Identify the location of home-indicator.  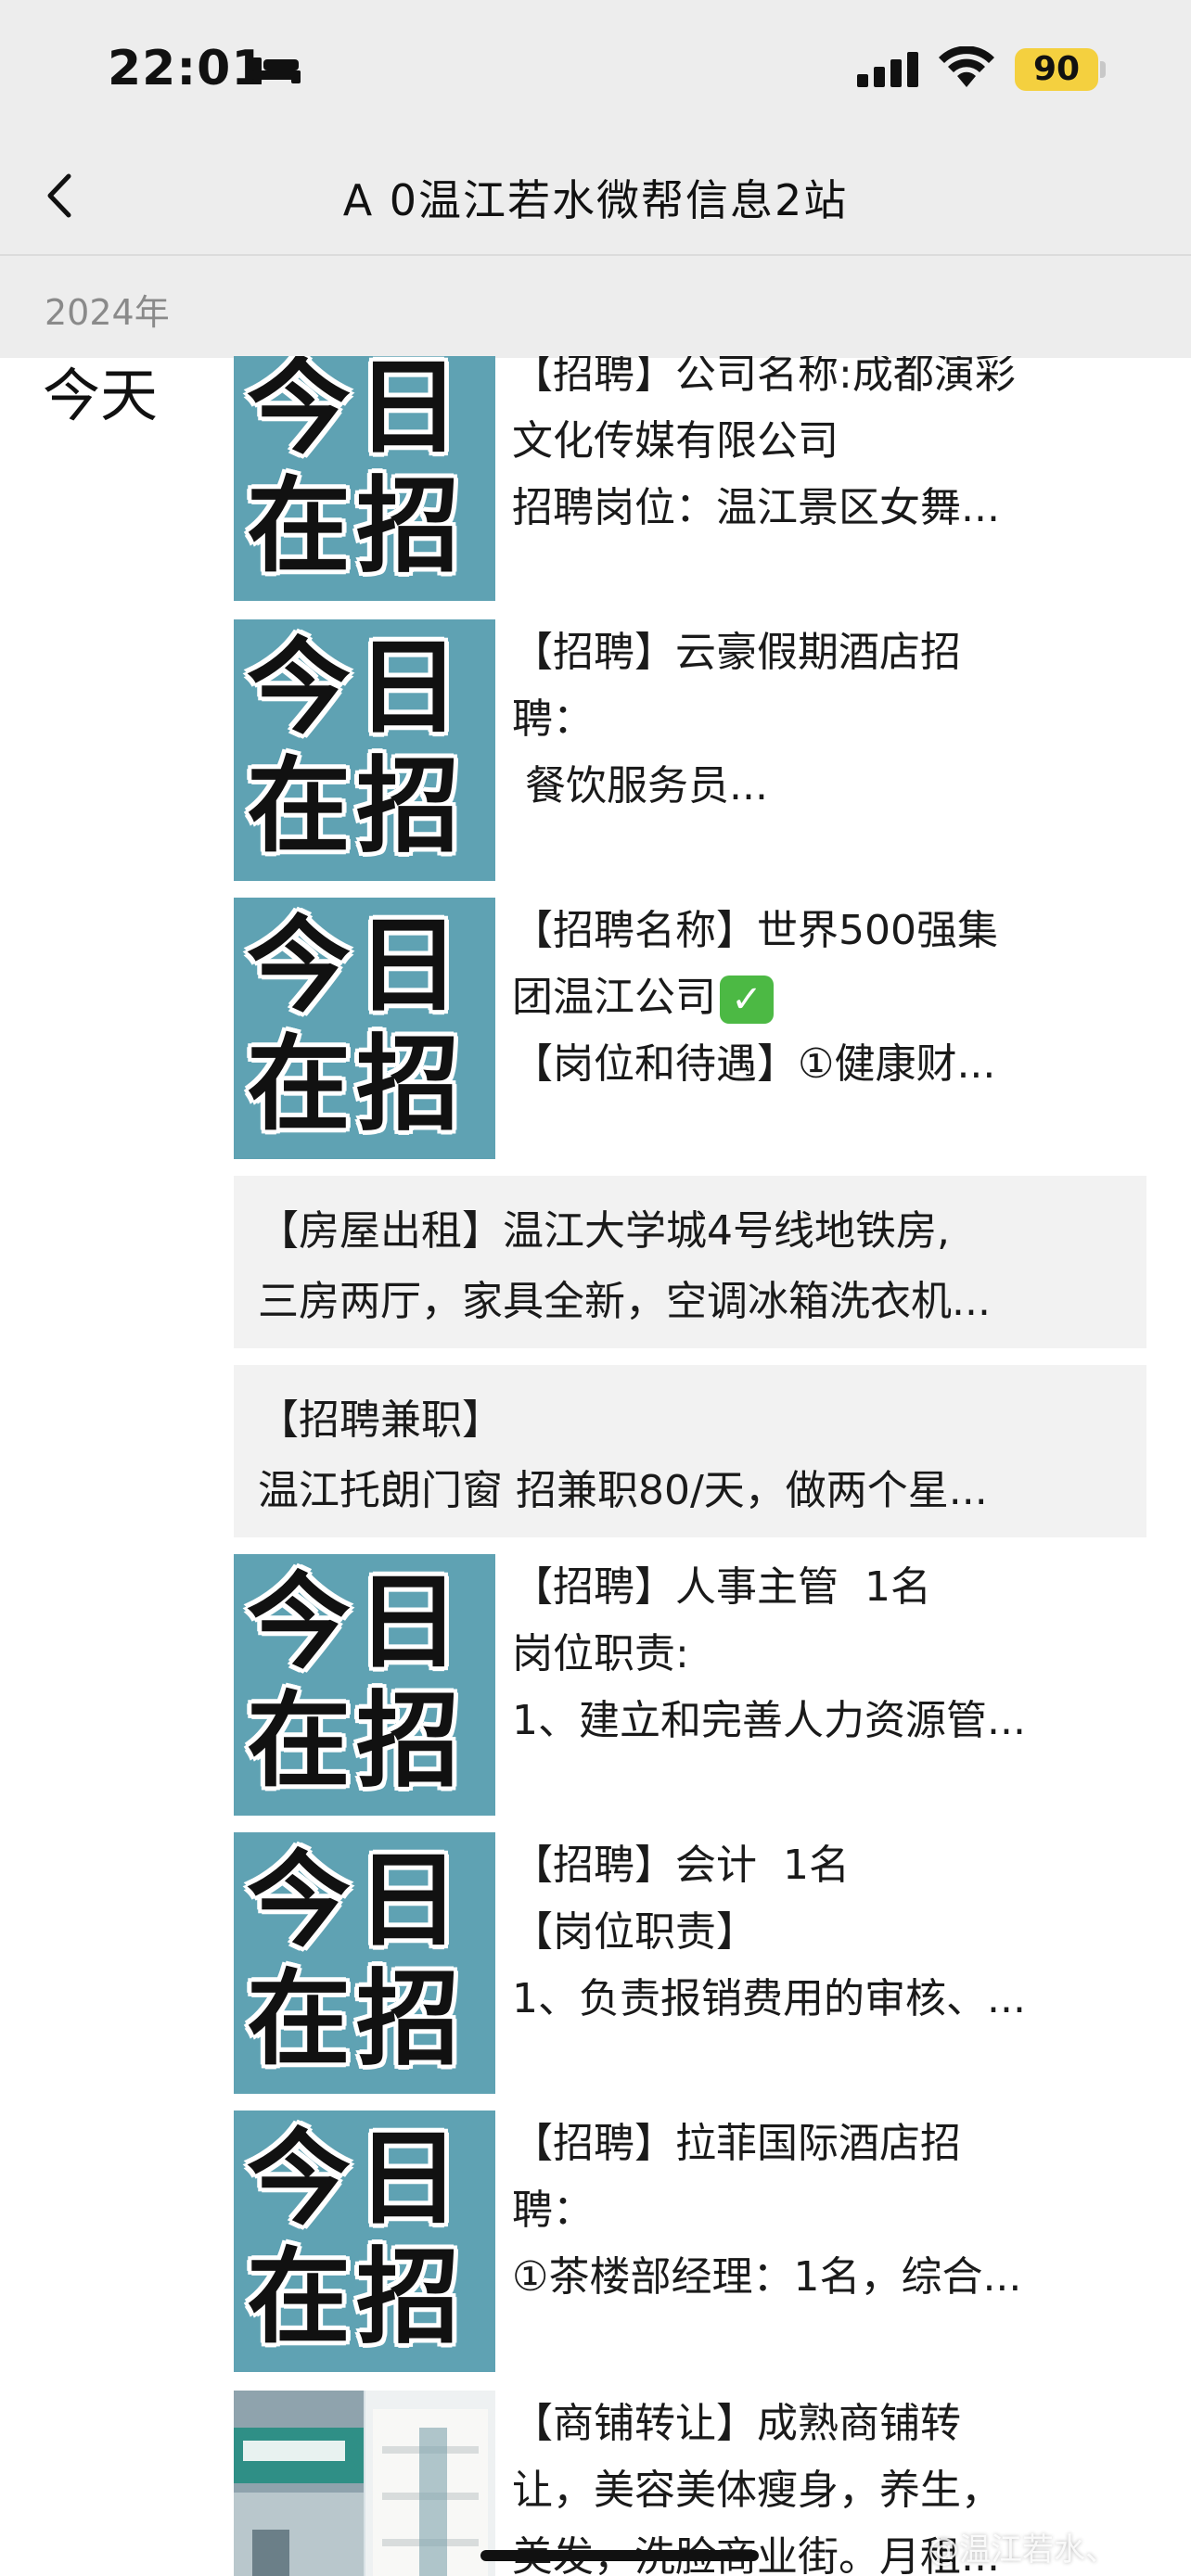
(619, 2555).